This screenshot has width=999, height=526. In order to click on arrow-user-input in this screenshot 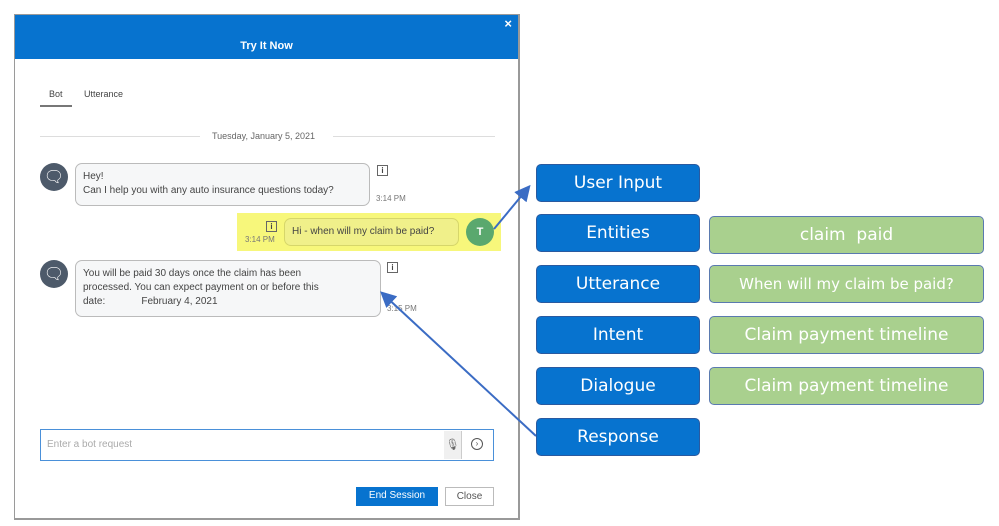, I will do `click(512, 207)`.